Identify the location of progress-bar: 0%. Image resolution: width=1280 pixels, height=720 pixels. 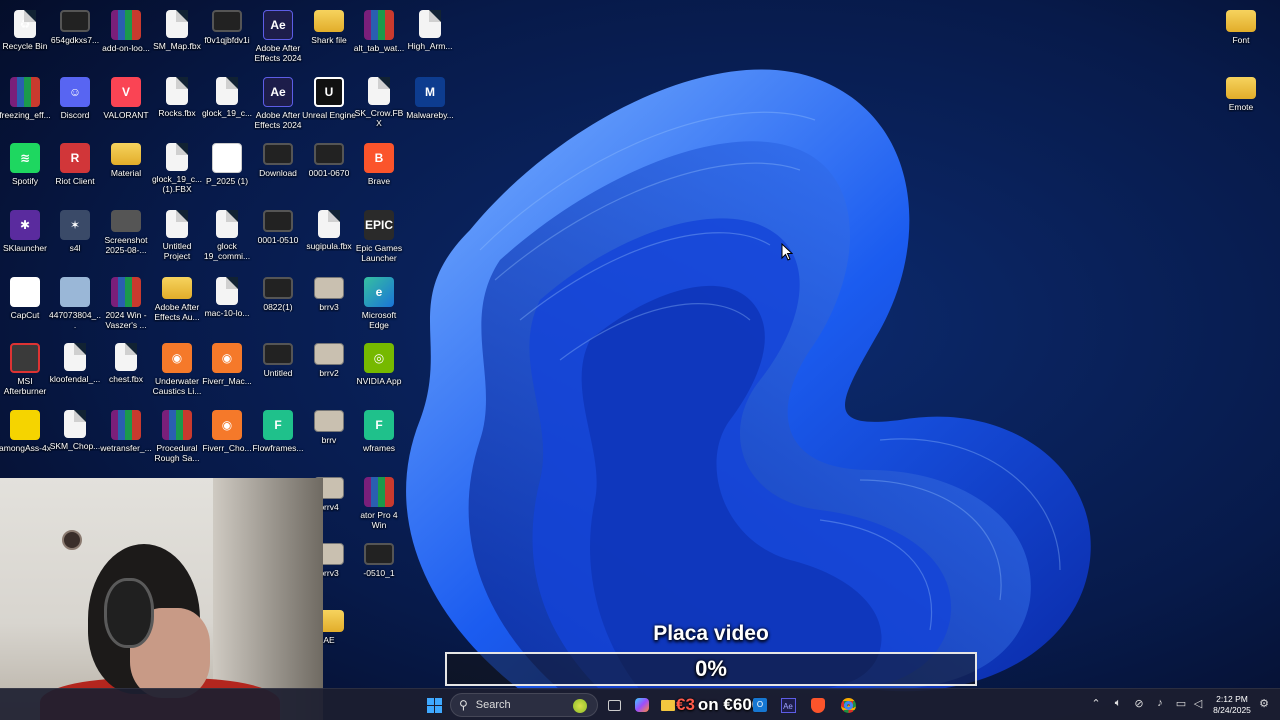
(711, 669).